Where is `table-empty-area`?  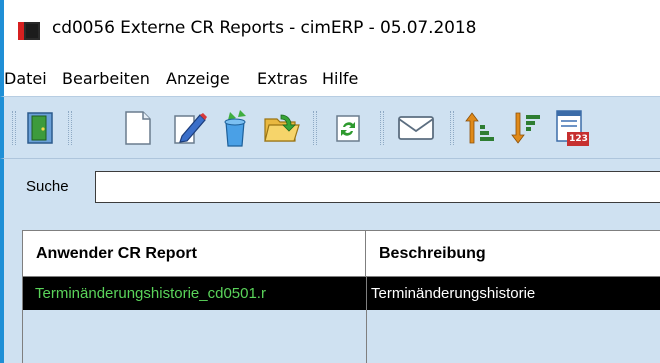
table-empty-area is located at coordinates (341, 336).